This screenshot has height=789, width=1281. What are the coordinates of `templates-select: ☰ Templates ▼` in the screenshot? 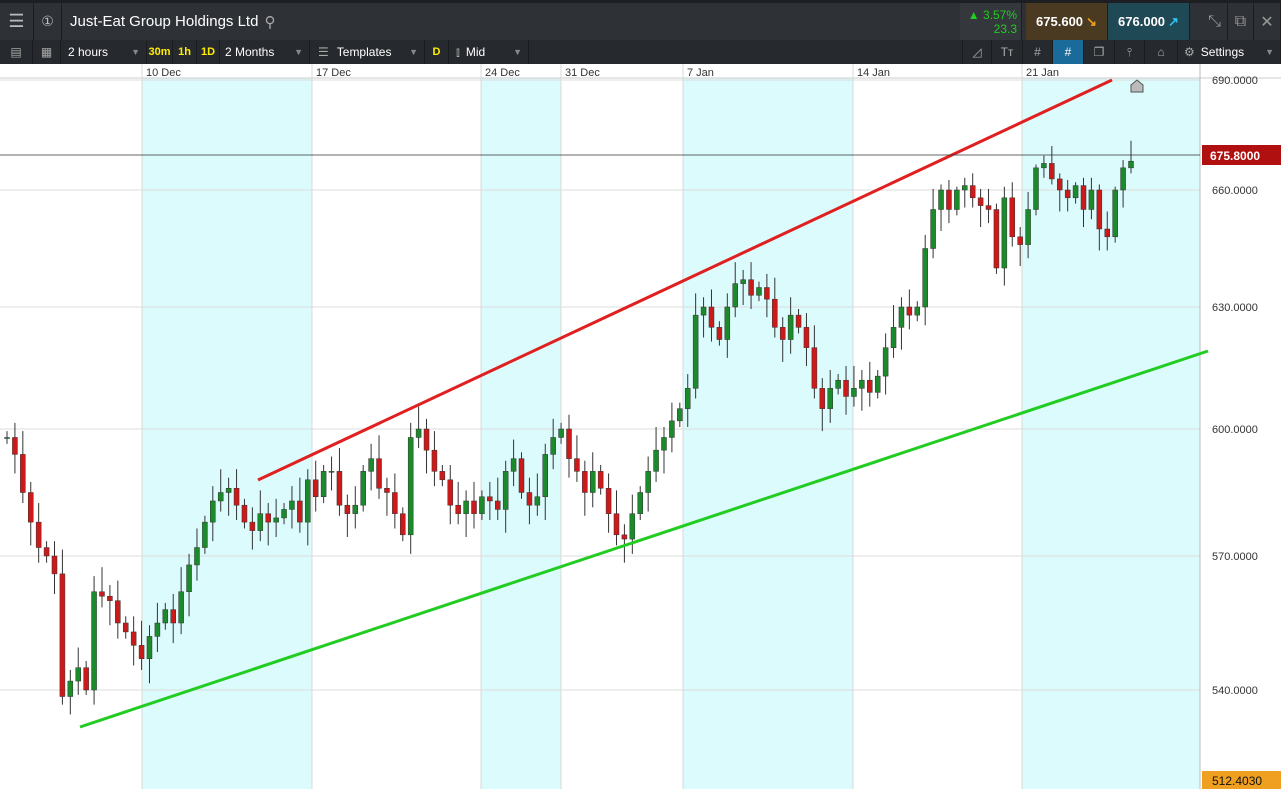 It's located at (367, 52).